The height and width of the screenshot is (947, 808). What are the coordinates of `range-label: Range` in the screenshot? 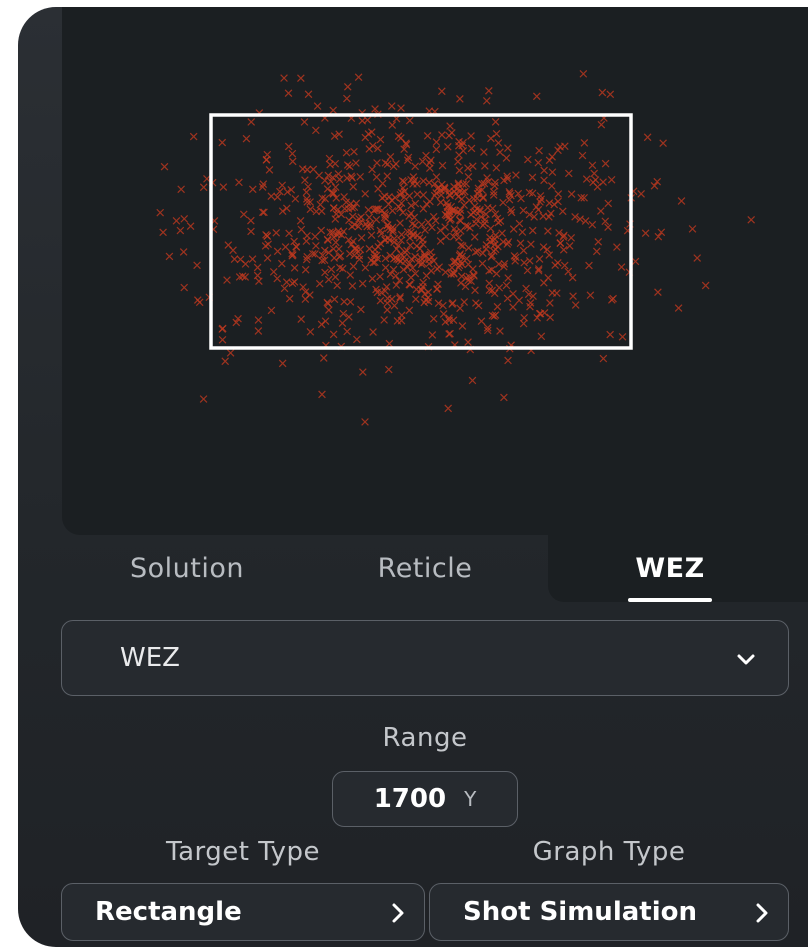 It's located at (425, 738).